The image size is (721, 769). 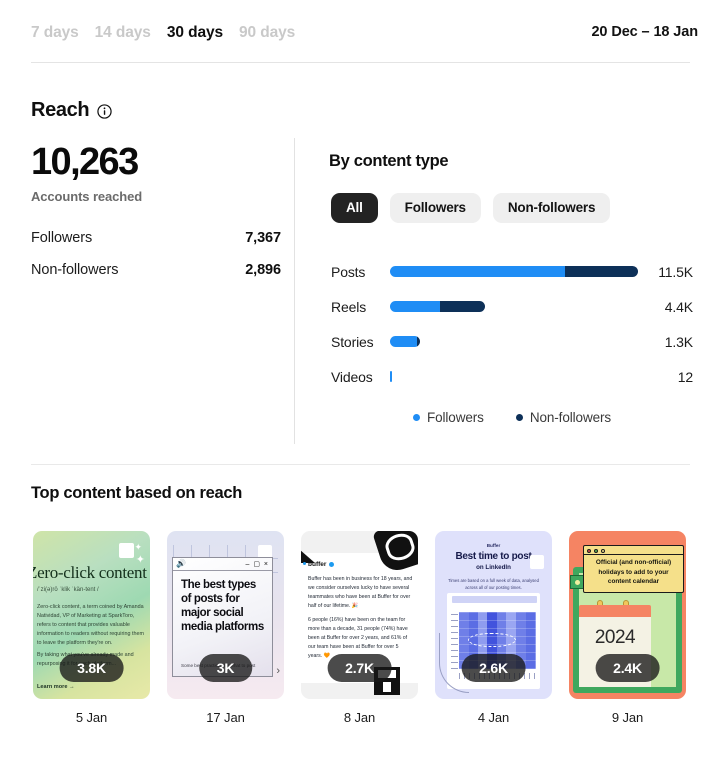 What do you see at coordinates (352, 341) in the screenshot?
I see `bar-label-stories: Stories` at bounding box center [352, 341].